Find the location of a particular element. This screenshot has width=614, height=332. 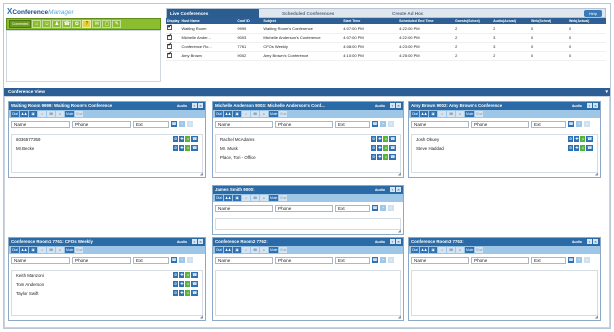

panel-title-bar: Conference Room3 7763: Audio ▪ × is located at coordinates (504, 242).